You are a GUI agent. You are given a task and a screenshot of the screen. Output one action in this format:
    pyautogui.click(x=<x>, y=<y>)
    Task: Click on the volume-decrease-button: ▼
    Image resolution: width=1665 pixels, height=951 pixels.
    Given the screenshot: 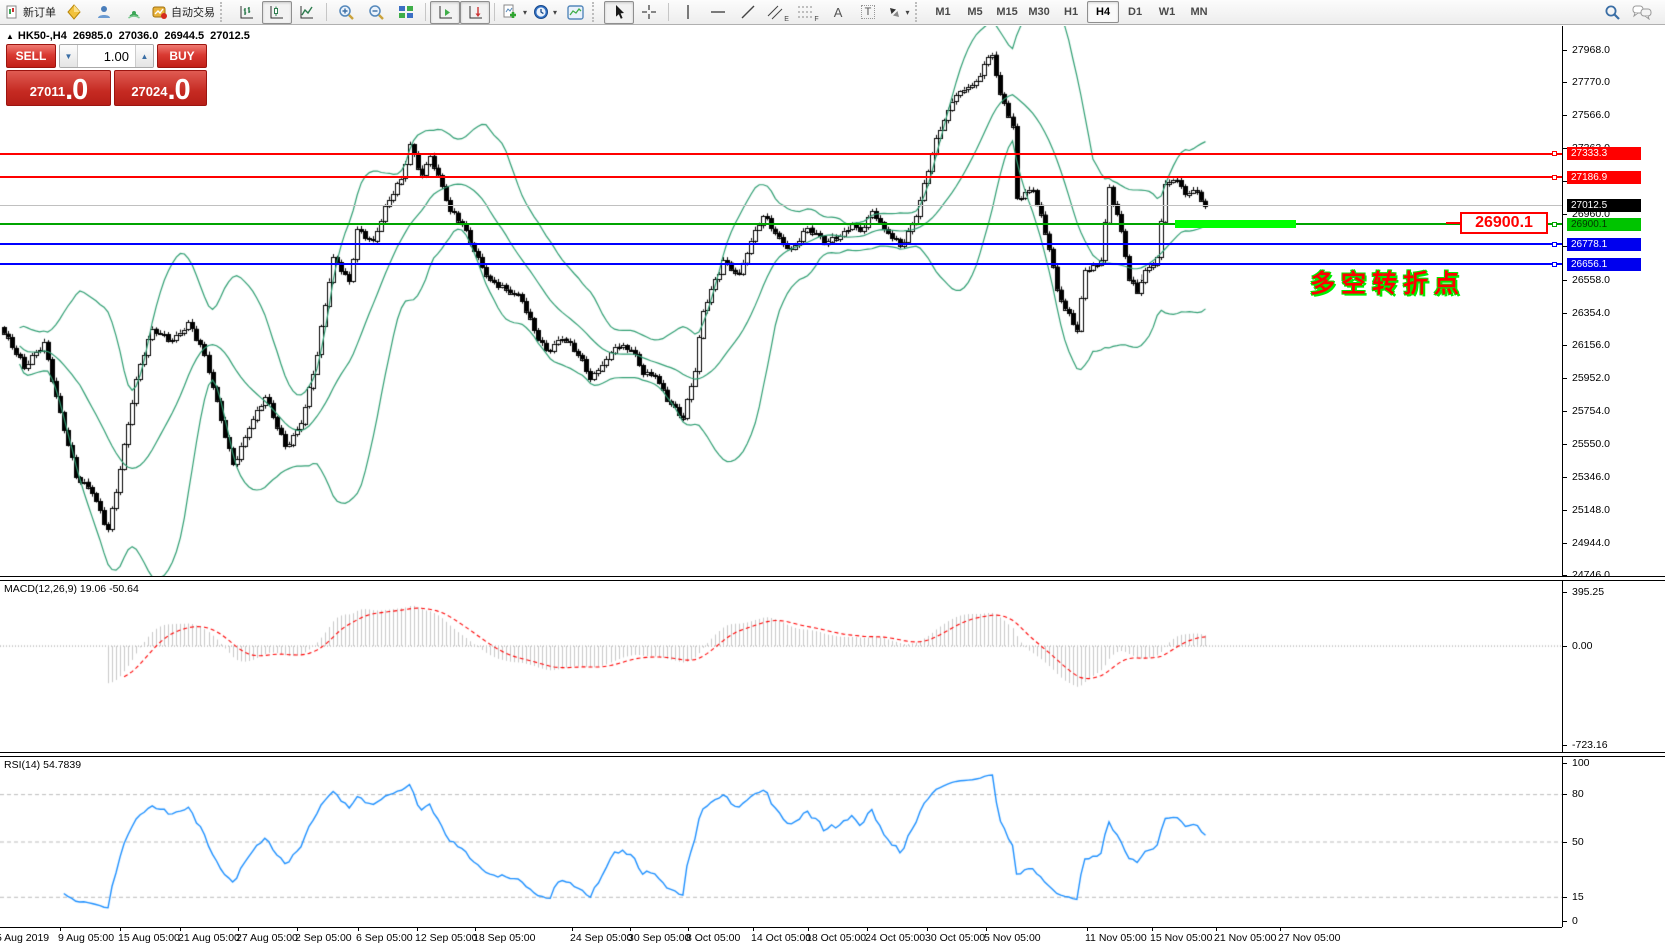 What is the action you would take?
    pyautogui.click(x=69, y=56)
    